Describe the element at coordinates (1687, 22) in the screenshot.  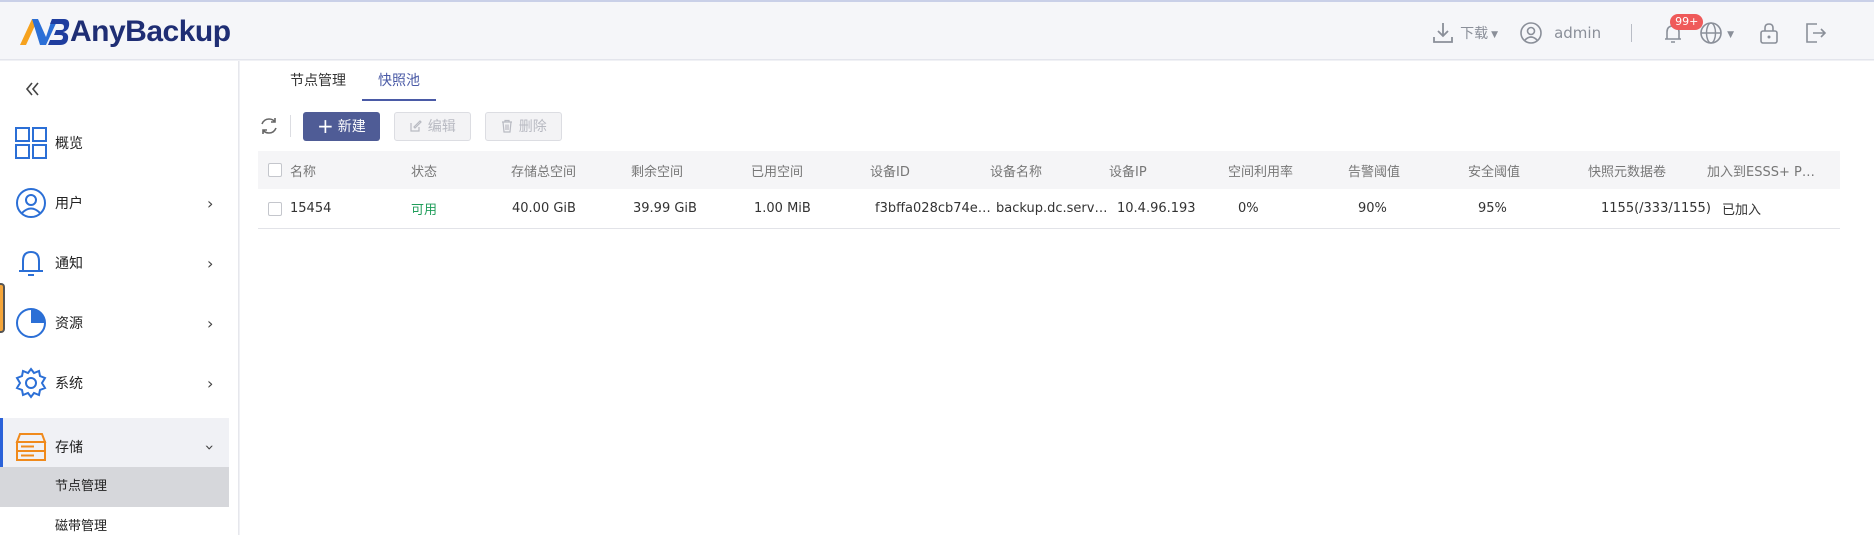
I see `notification-badge: 99+` at that location.